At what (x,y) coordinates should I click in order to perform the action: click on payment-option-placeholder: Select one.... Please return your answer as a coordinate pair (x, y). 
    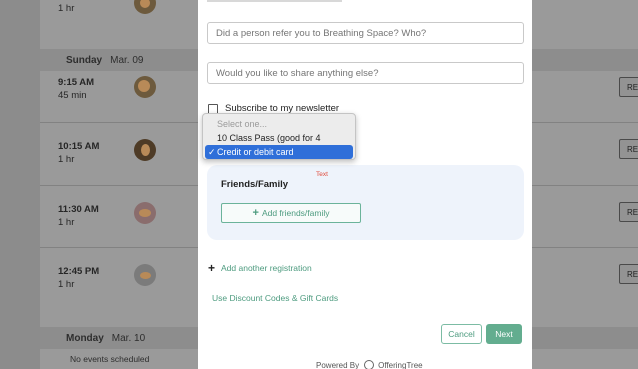
    Looking at the image, I should click on (242, 124).